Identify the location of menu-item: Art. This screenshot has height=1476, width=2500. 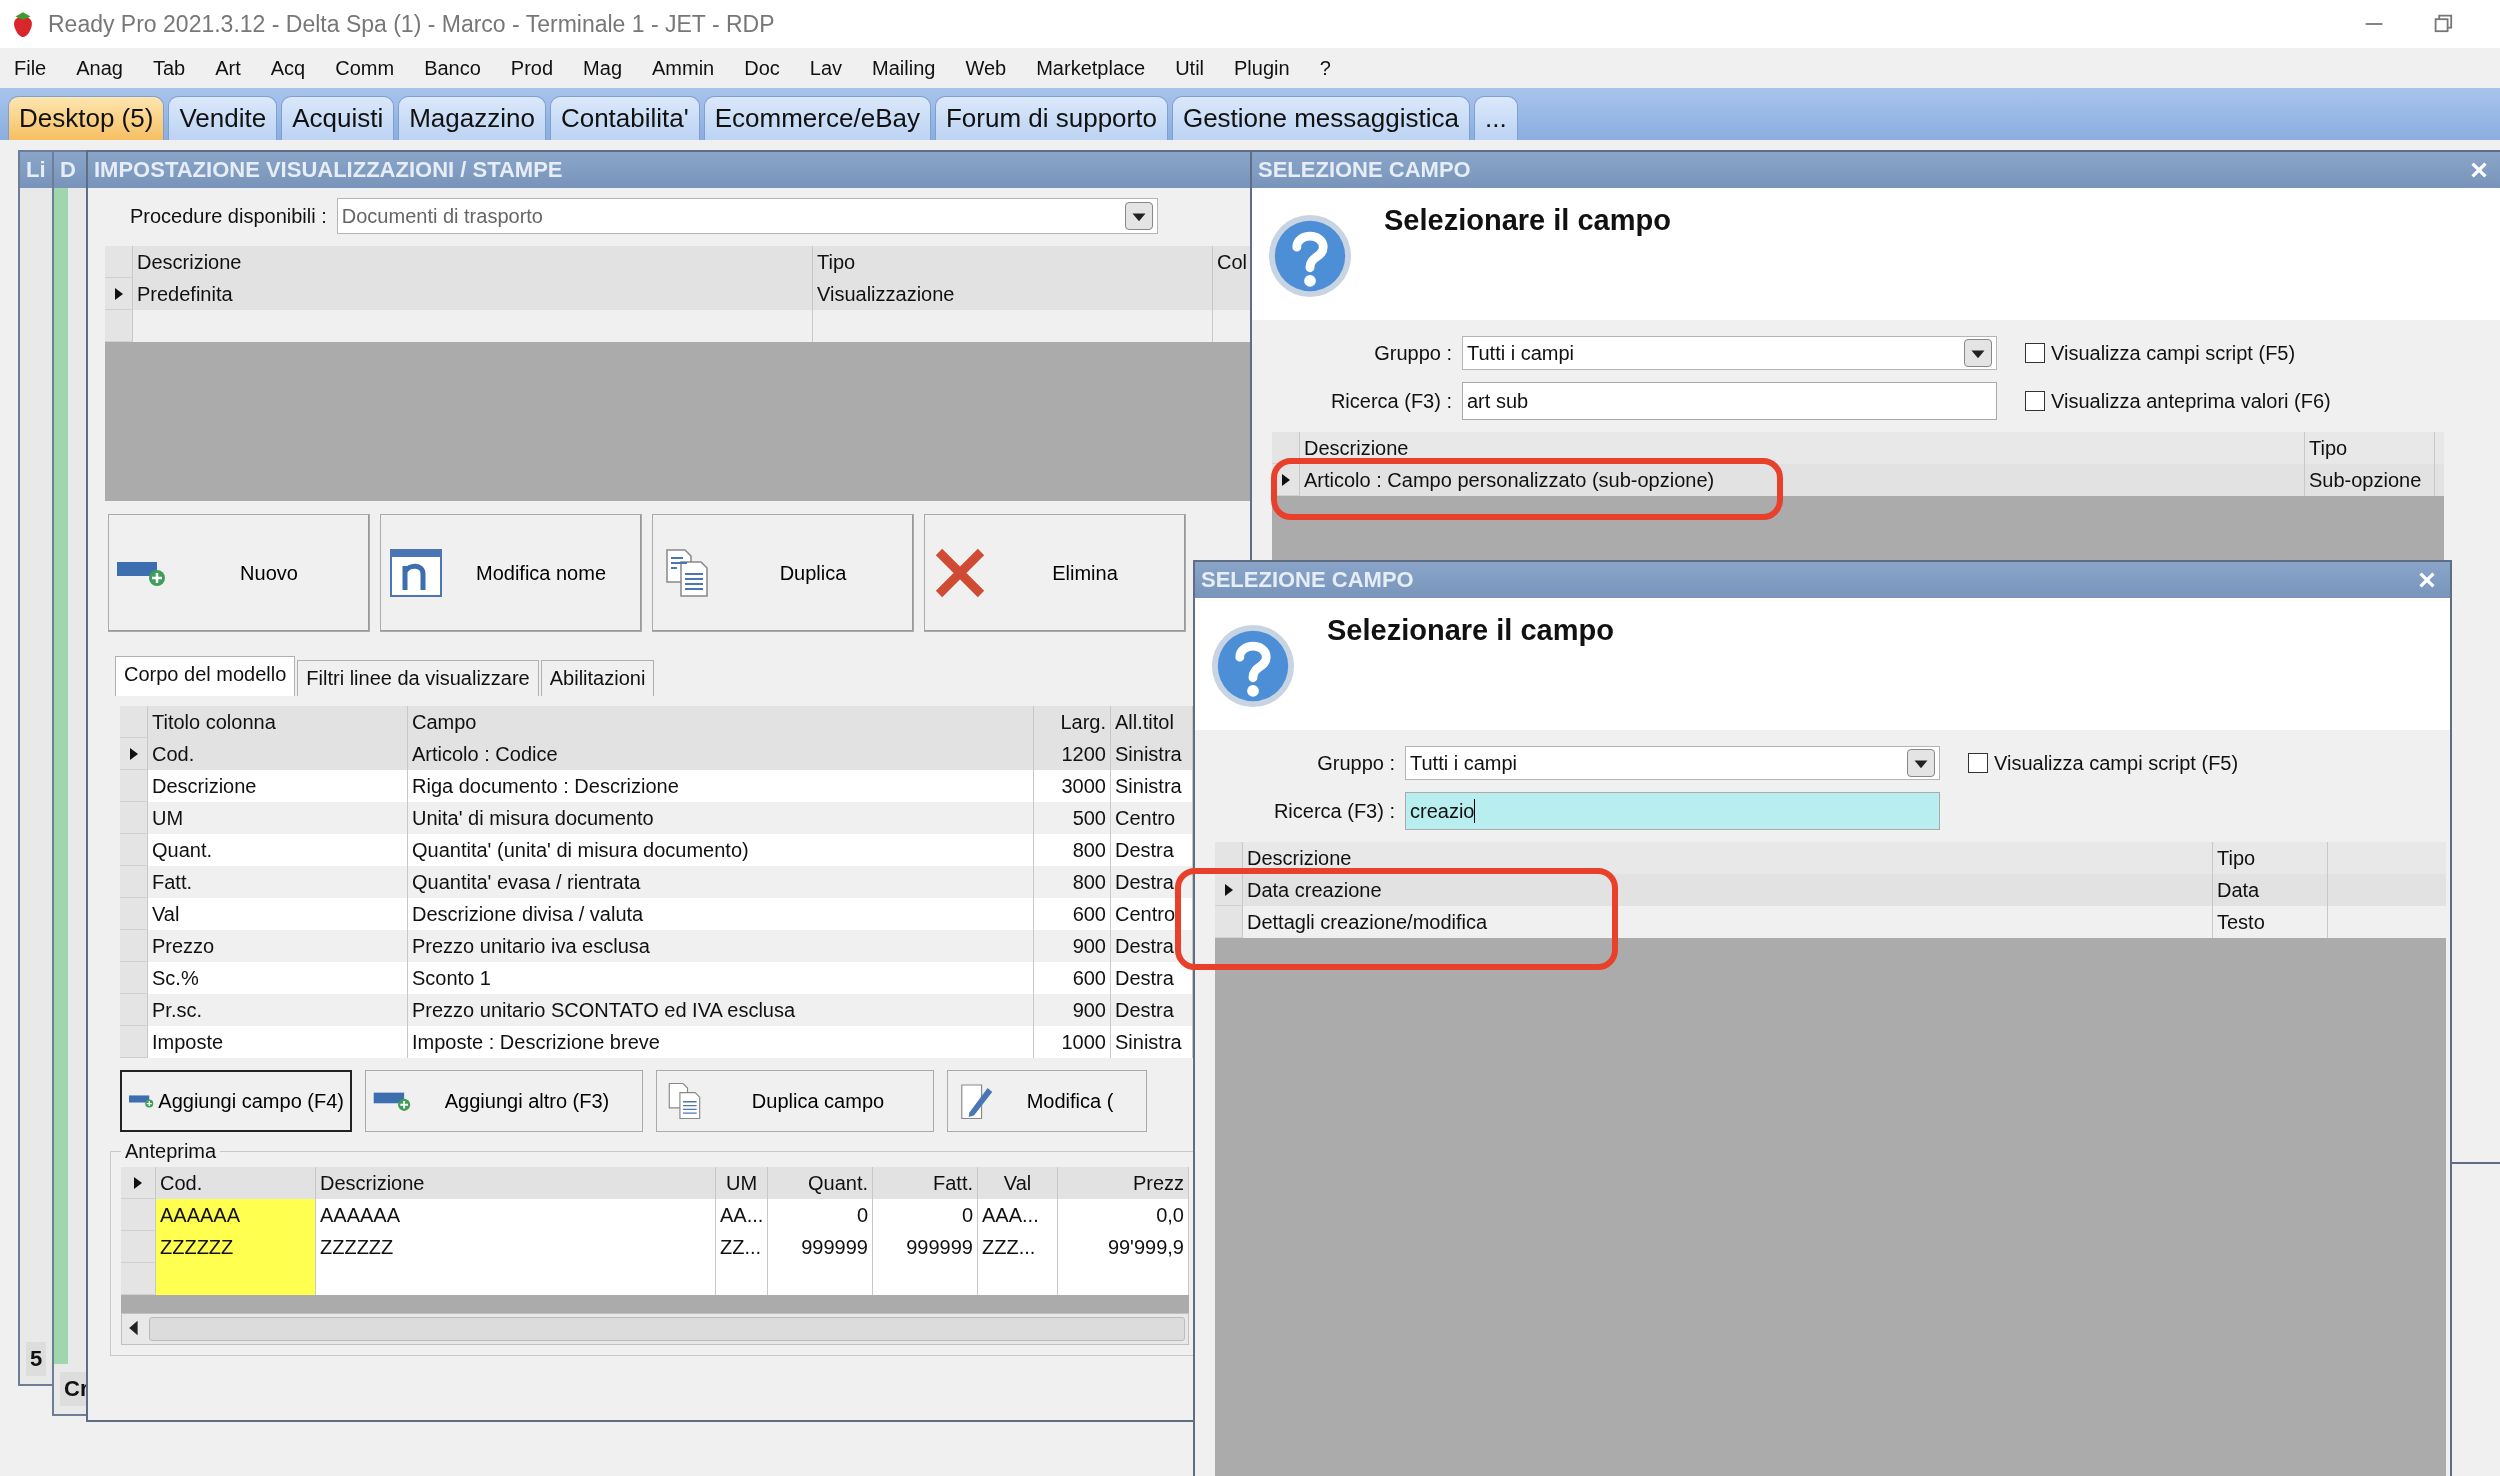
(228, 68).